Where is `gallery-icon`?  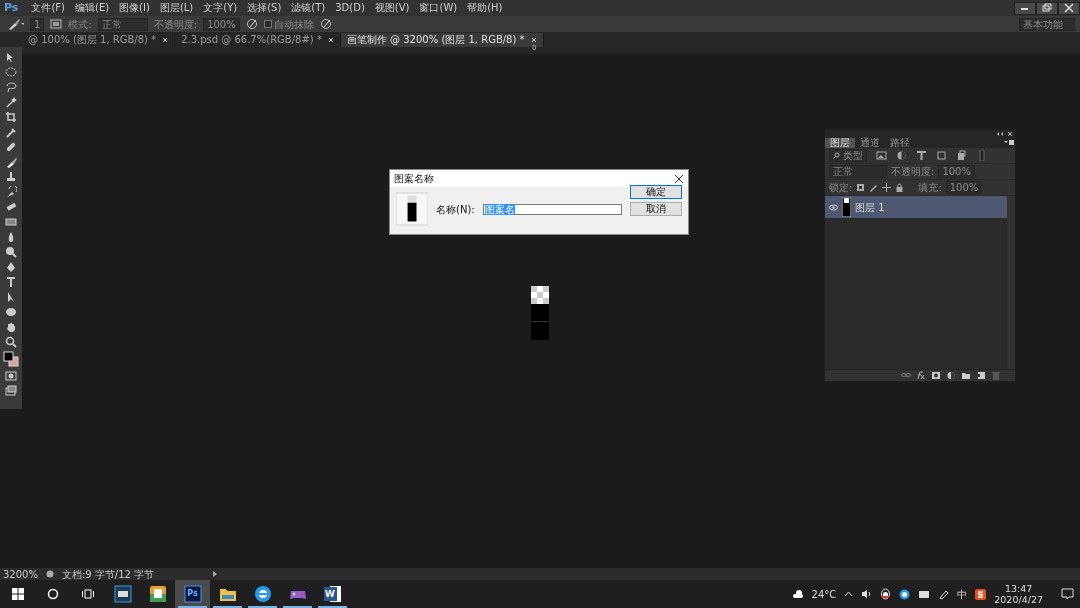
gallery-icon is located at coordinates (157, 594).